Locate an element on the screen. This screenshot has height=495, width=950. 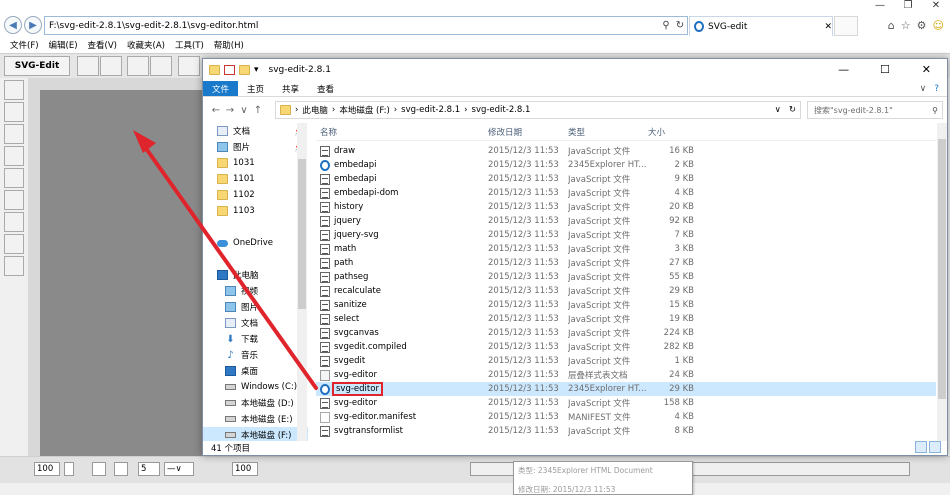
back-arrow-icon: ← is located at coordinates (216, 110).